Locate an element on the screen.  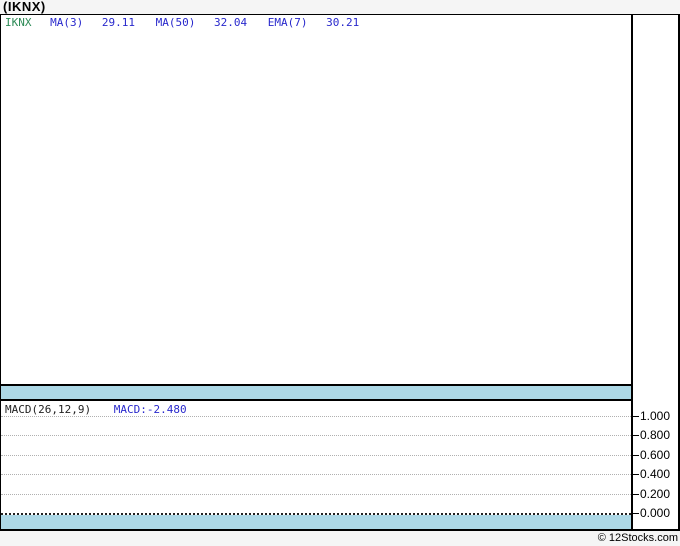
ma50-label: MA(50) is located at coordinates (175, 22).